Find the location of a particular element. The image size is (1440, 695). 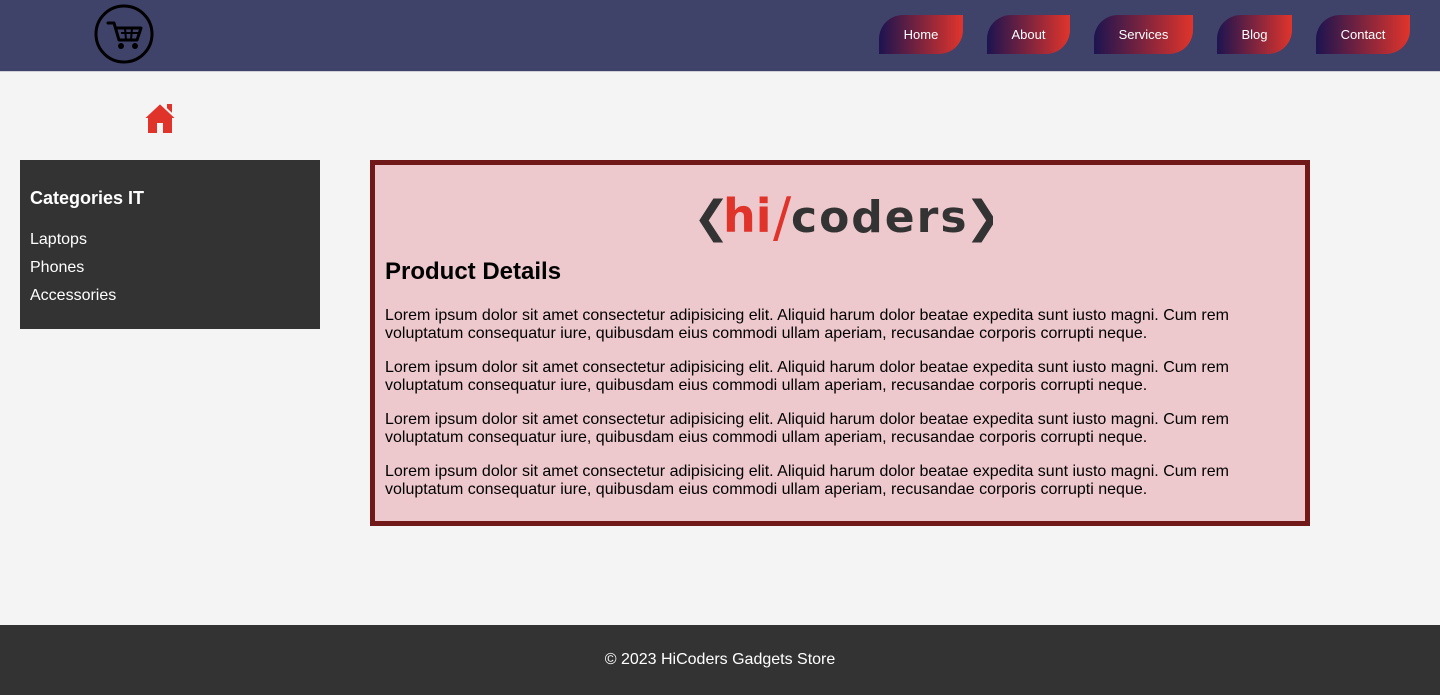

category-item-phones: Phones is located at coordinates (170, 268).